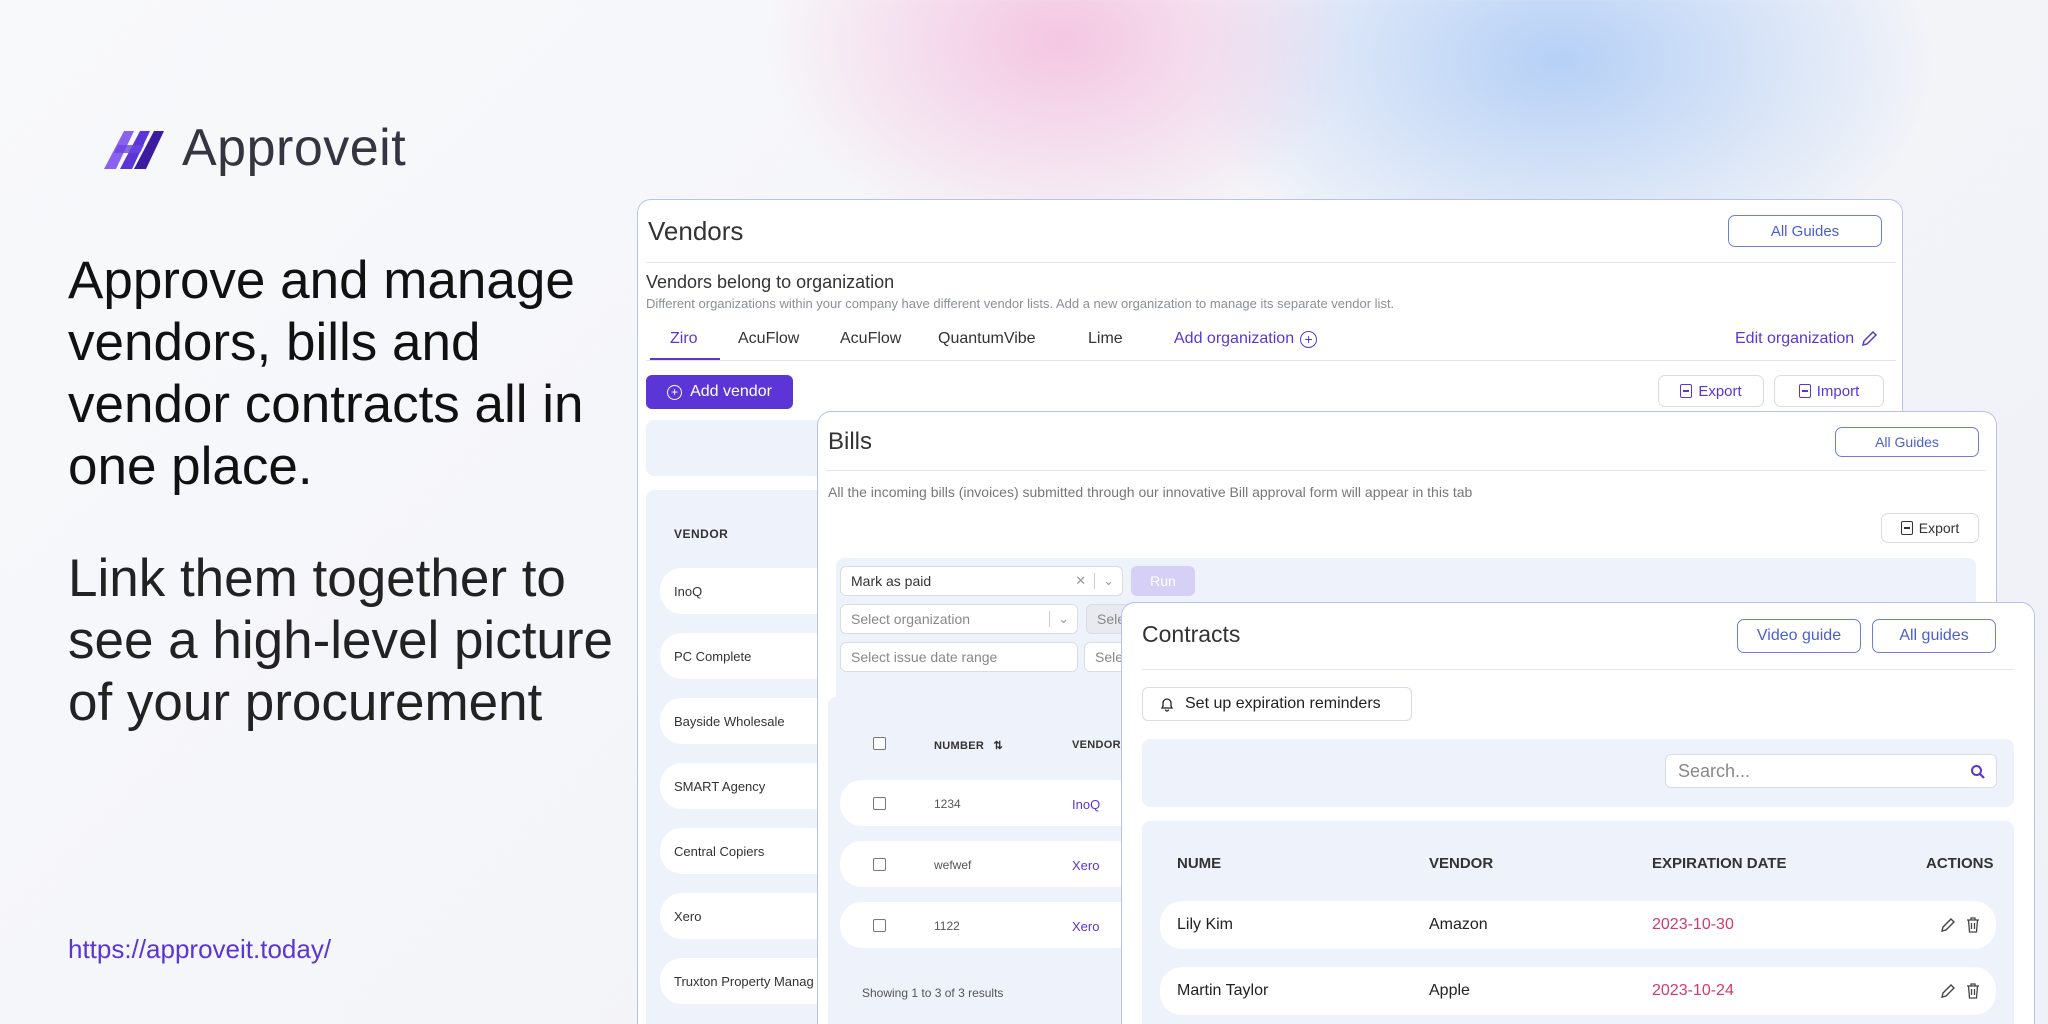 This screenshot has width=2048, height=1024. I want to click on bills-all-guides-button: All Guides, so click(1907, 442).